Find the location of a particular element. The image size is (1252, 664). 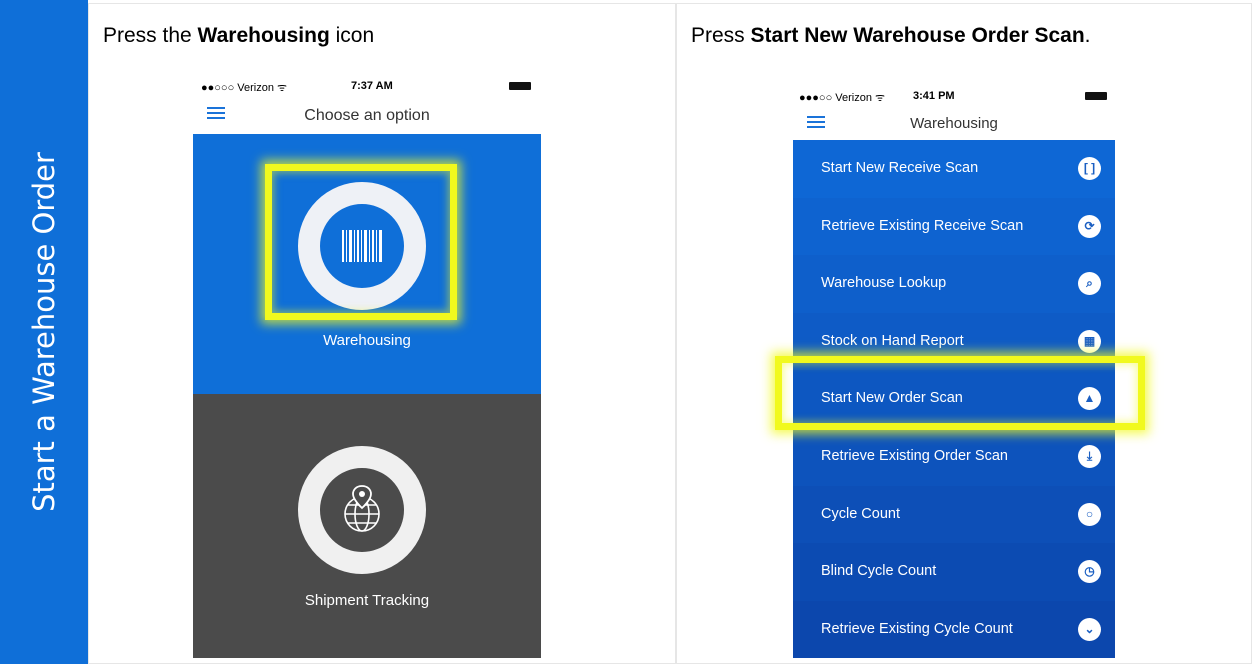

status-bar: ●●○○○ Verizon ᯤ 7:37 AM is located at coordinates (367, 85).